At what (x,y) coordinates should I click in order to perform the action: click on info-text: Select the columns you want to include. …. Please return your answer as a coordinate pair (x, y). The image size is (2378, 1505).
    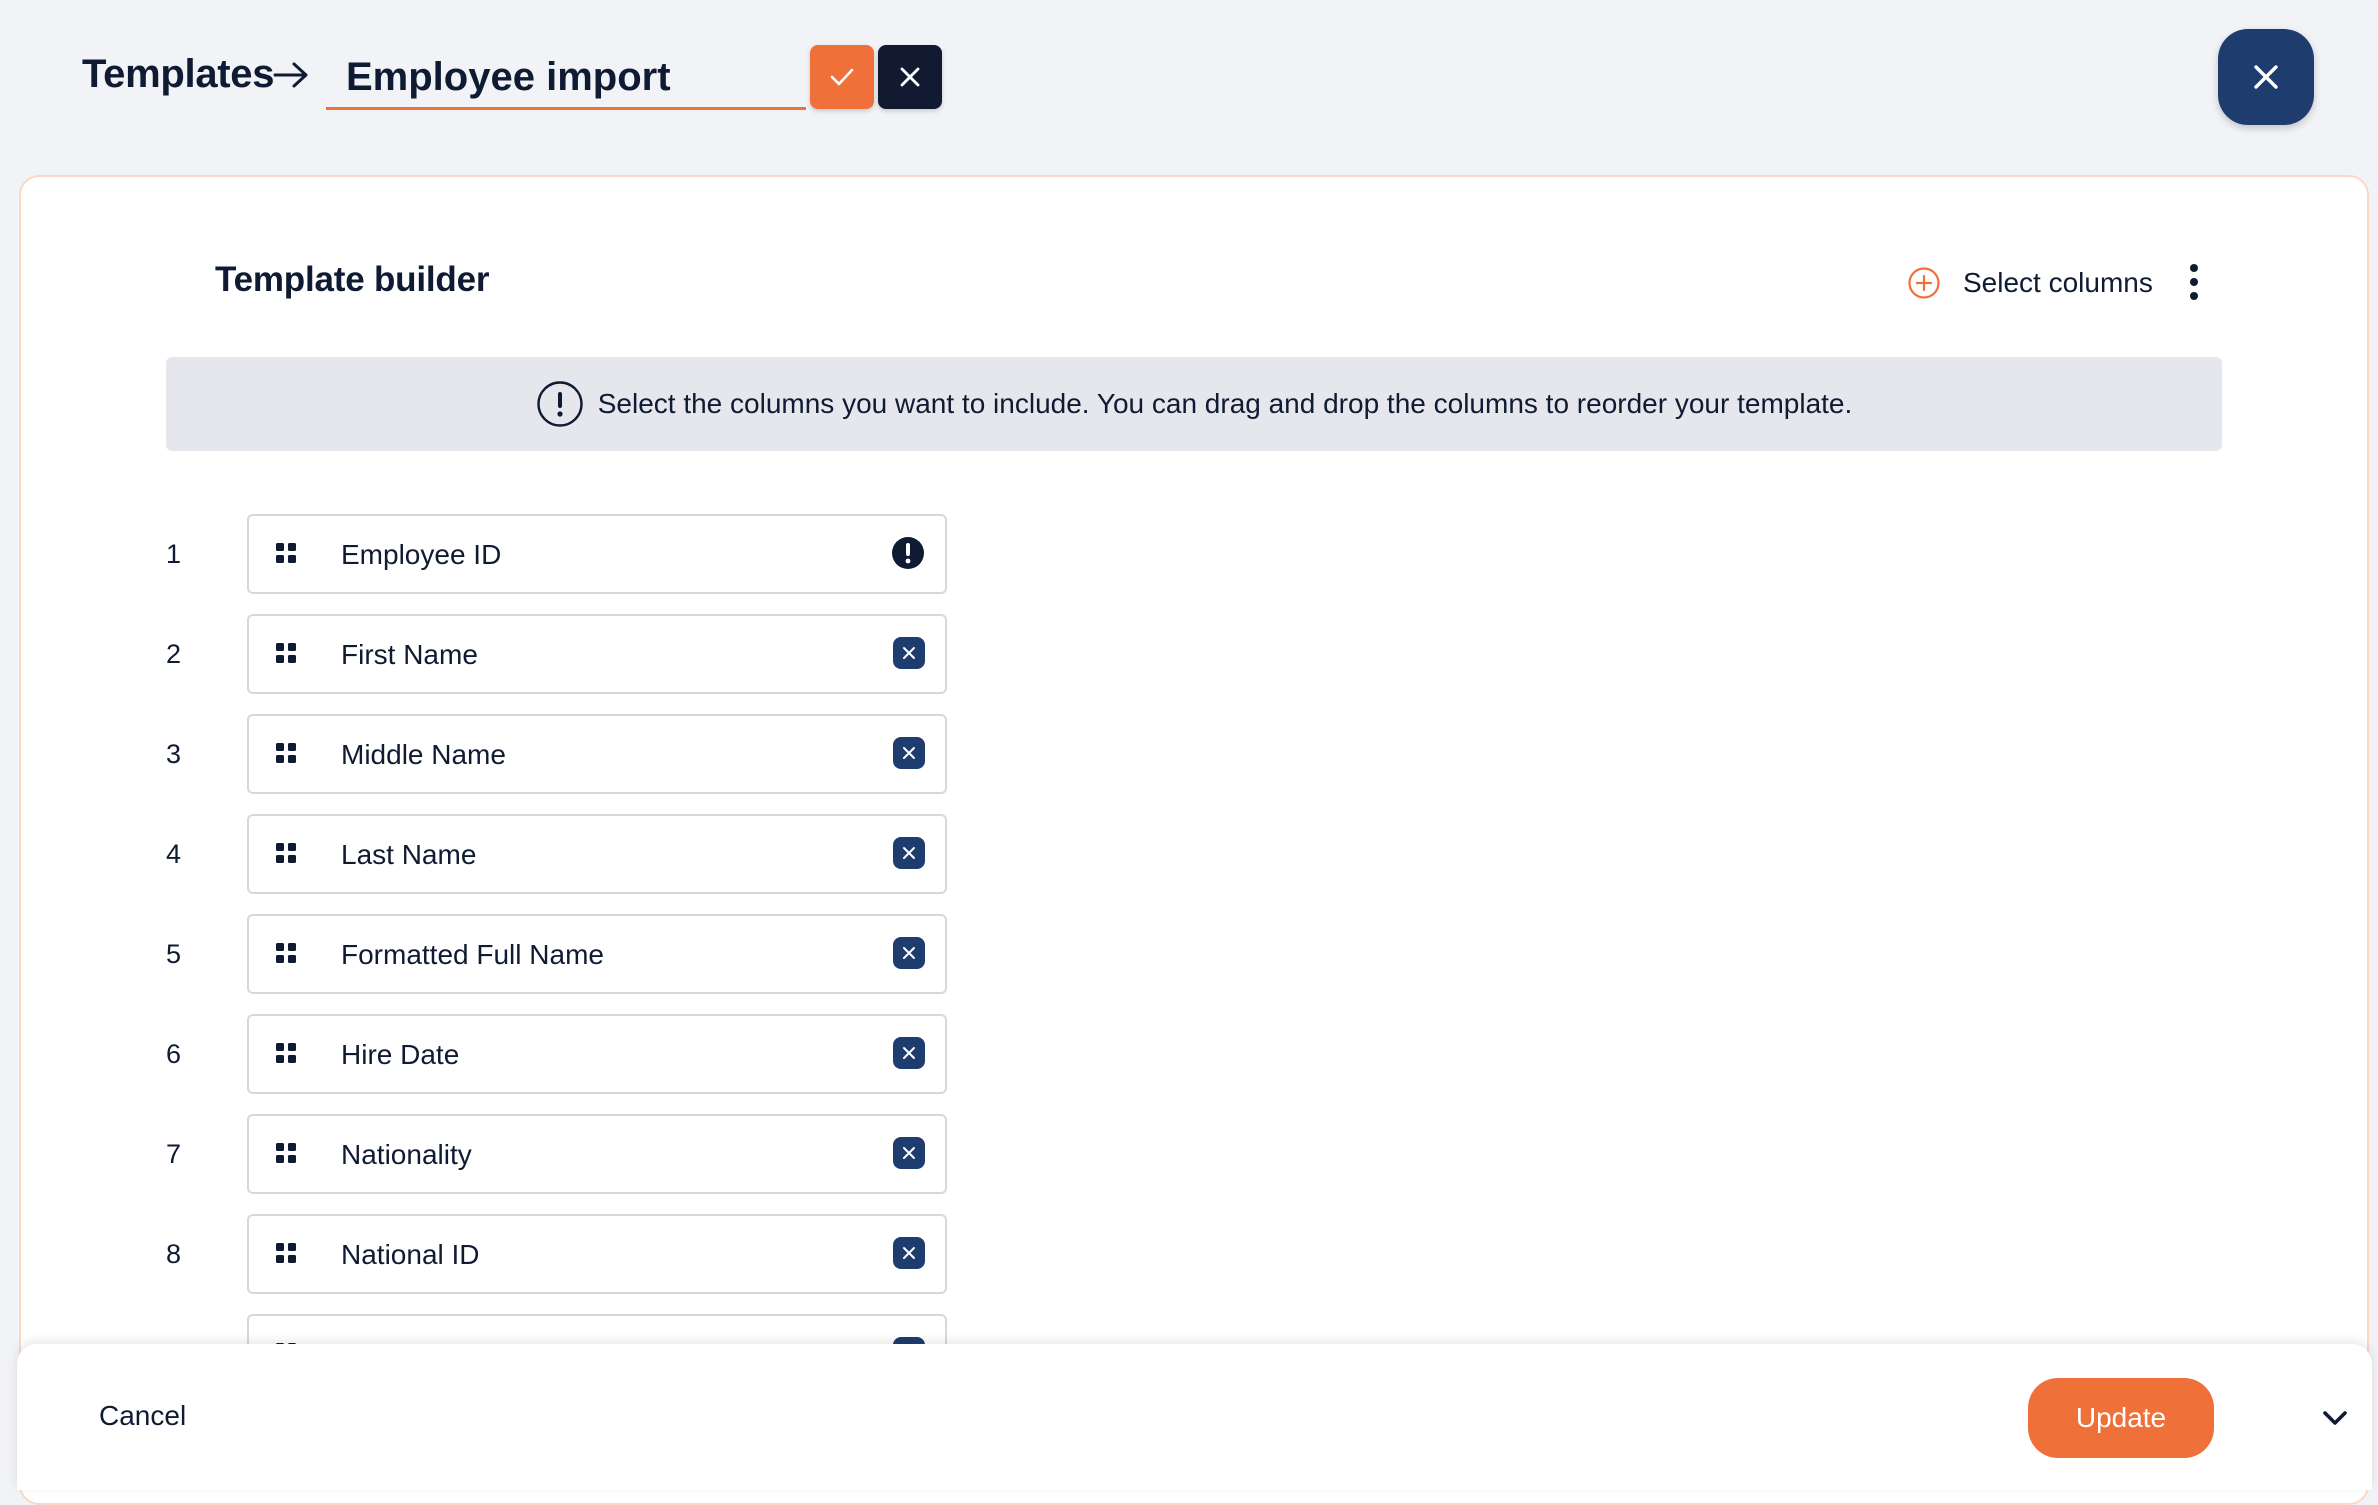
    Looking at the image, I should click on (1225, 403).